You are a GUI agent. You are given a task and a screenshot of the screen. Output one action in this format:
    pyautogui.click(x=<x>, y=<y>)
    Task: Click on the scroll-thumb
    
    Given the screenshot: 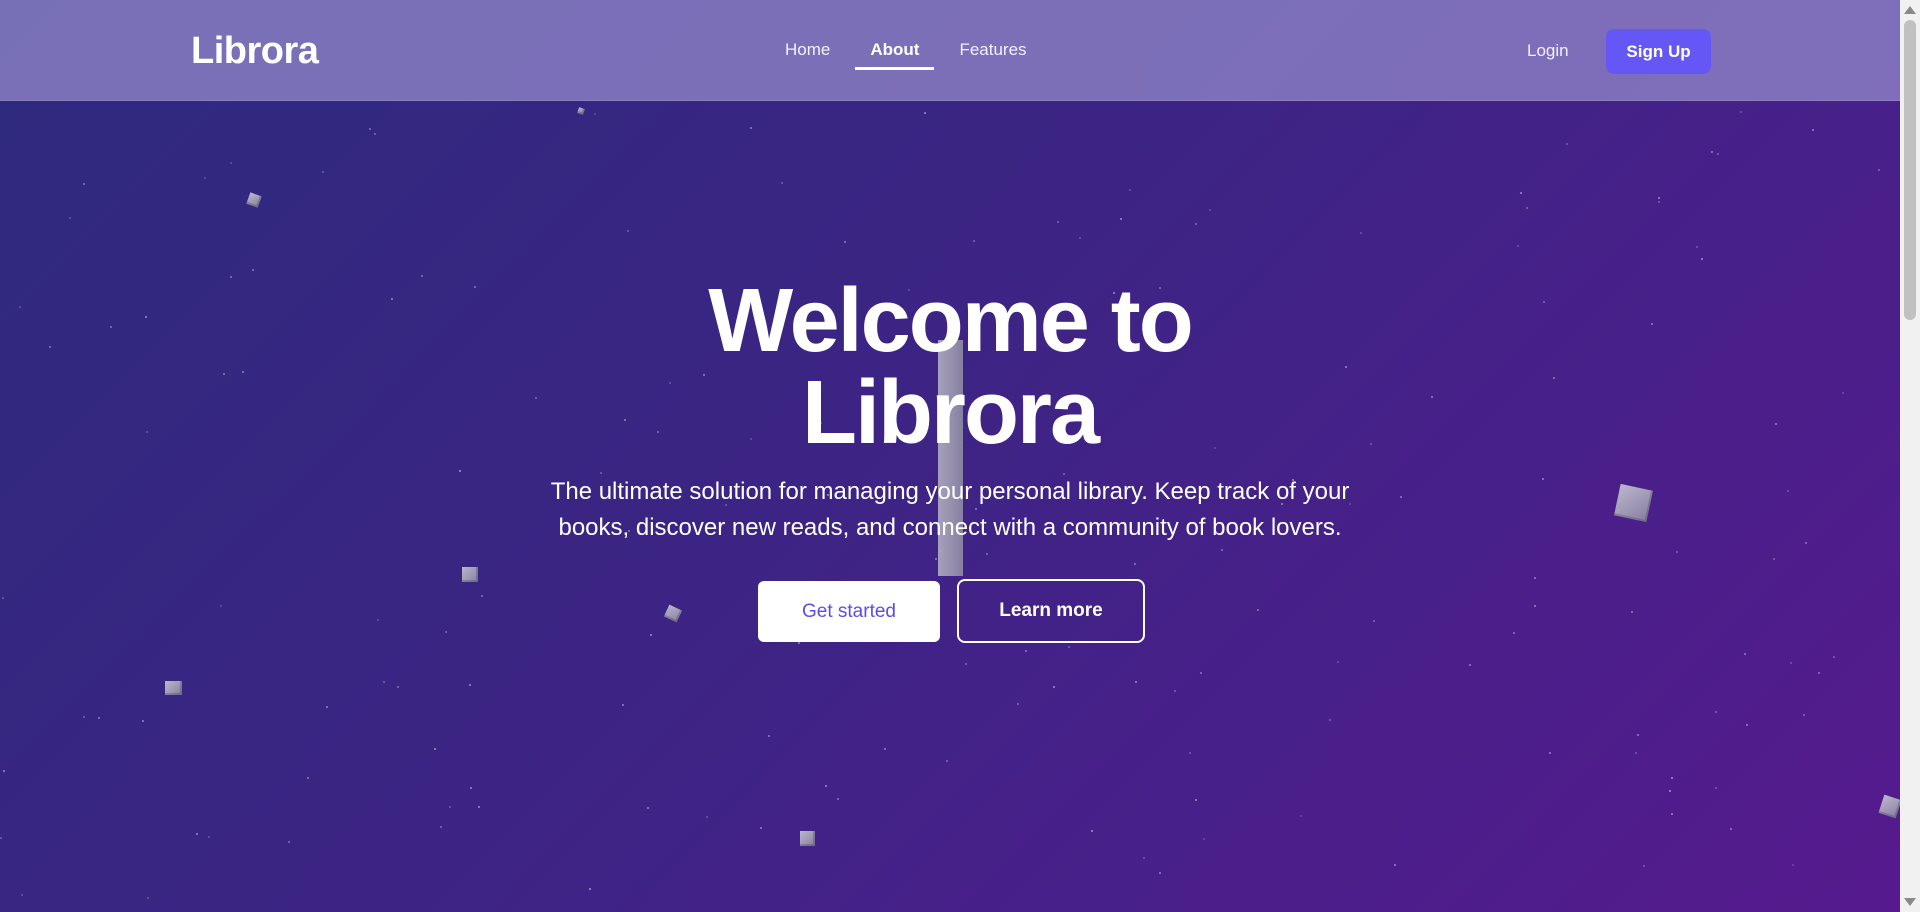 What is the action you would take?
    pyautogui.click(x=1910, y=170)
    